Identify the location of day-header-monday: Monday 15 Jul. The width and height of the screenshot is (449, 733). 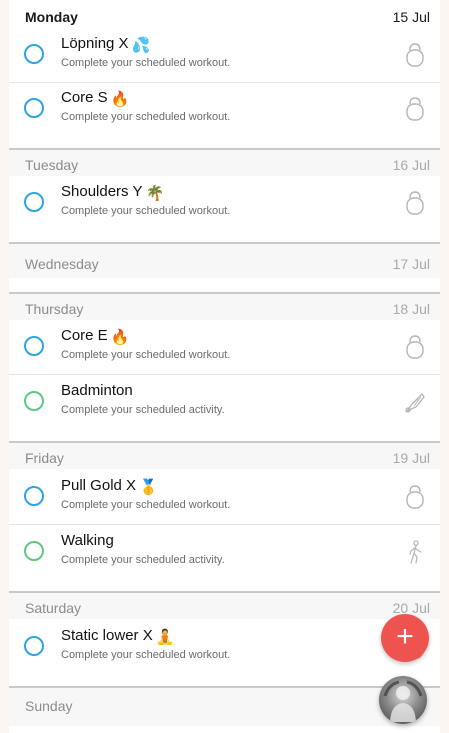
(224, 14).